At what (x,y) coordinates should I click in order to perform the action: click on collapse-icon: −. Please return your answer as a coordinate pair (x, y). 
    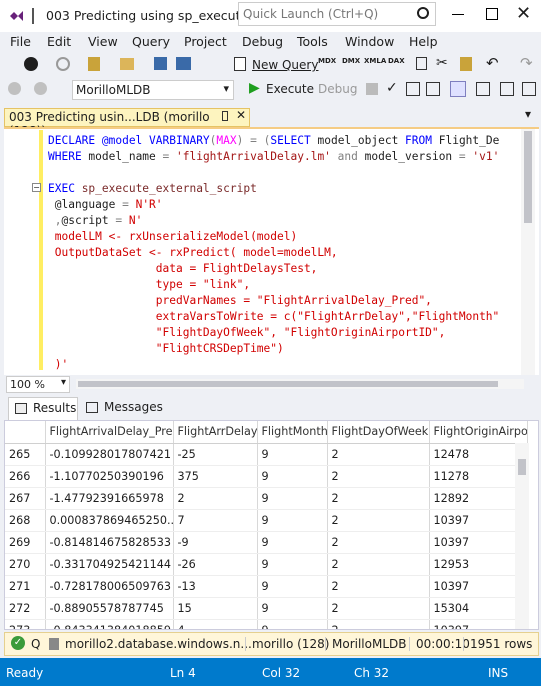
    Looking at the image, I should click on (36, 187).